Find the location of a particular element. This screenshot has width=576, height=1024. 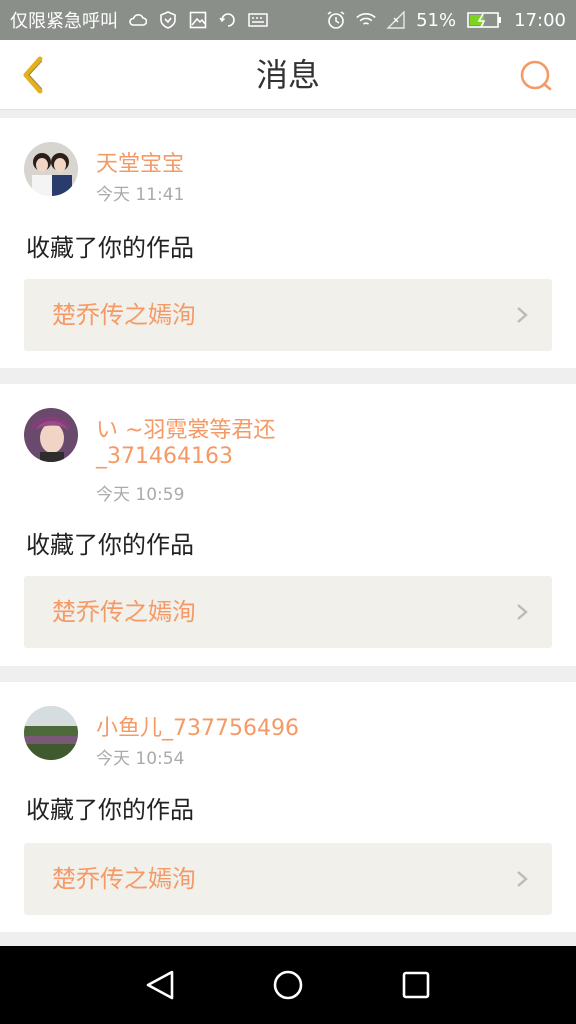

nav-recent-button is located at coordinates (416, 985).